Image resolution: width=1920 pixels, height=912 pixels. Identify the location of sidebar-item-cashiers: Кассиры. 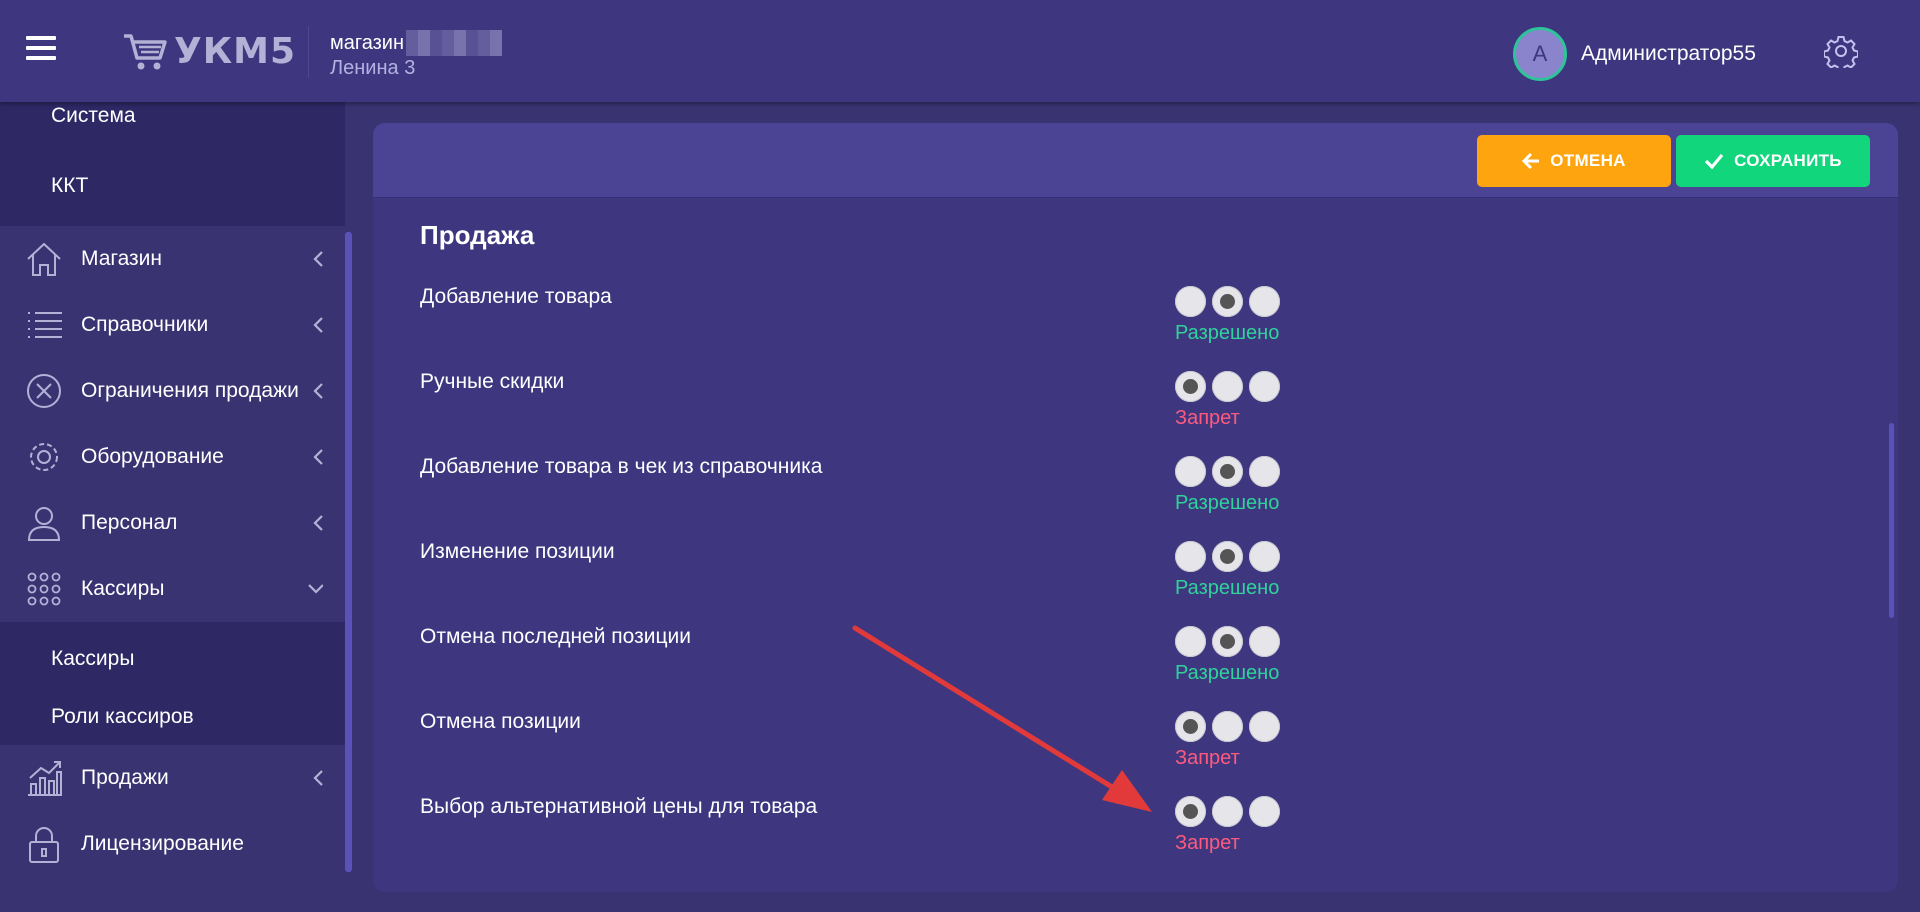
(172, 589).